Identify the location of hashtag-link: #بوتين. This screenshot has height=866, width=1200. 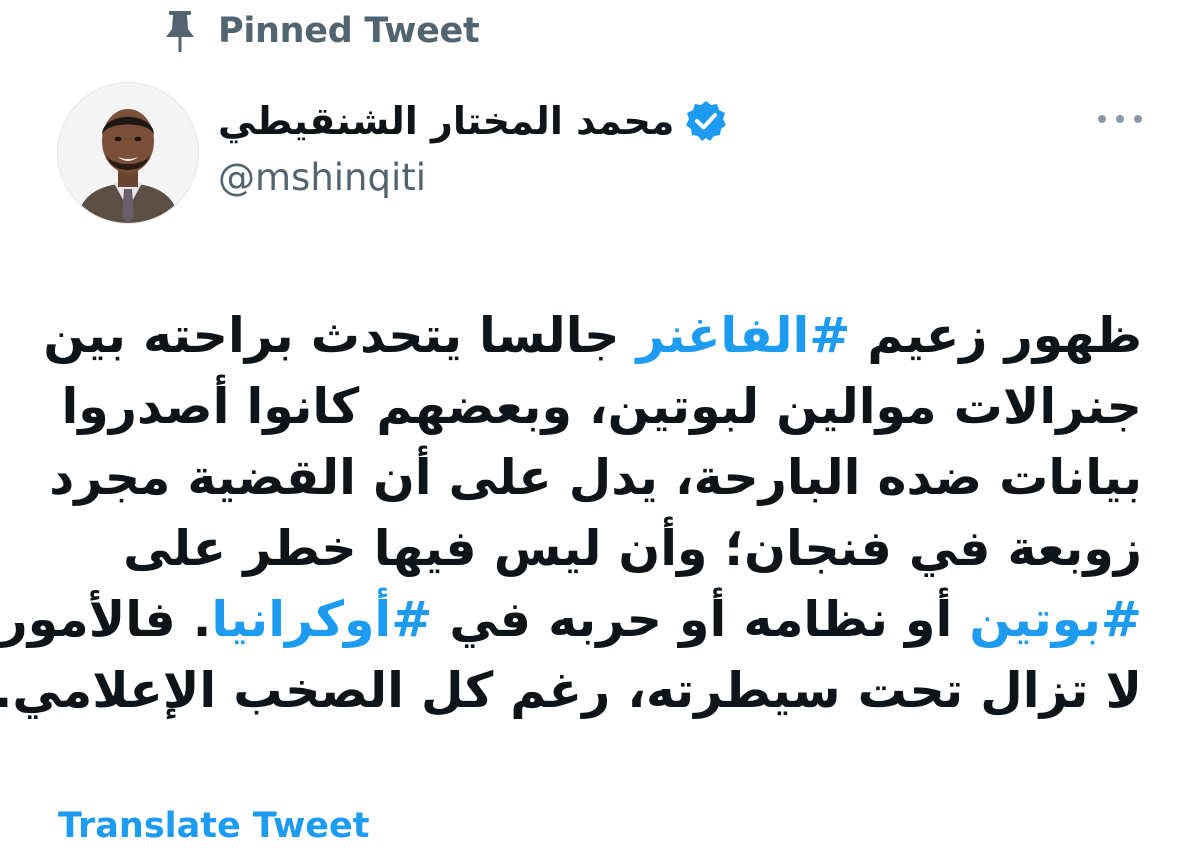
(1055, 619).